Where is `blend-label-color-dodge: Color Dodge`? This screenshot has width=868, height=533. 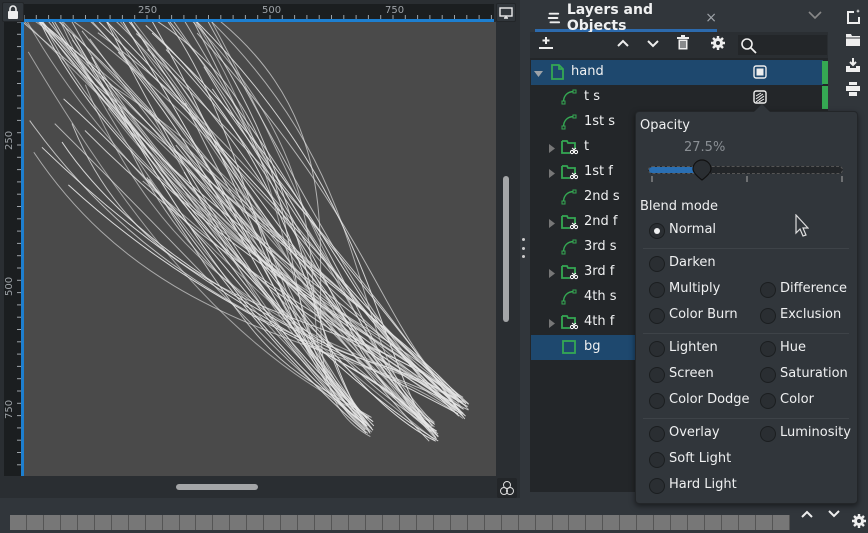 blend-label-color-dodge: Color Dodge is located at coordinates (709, 399).